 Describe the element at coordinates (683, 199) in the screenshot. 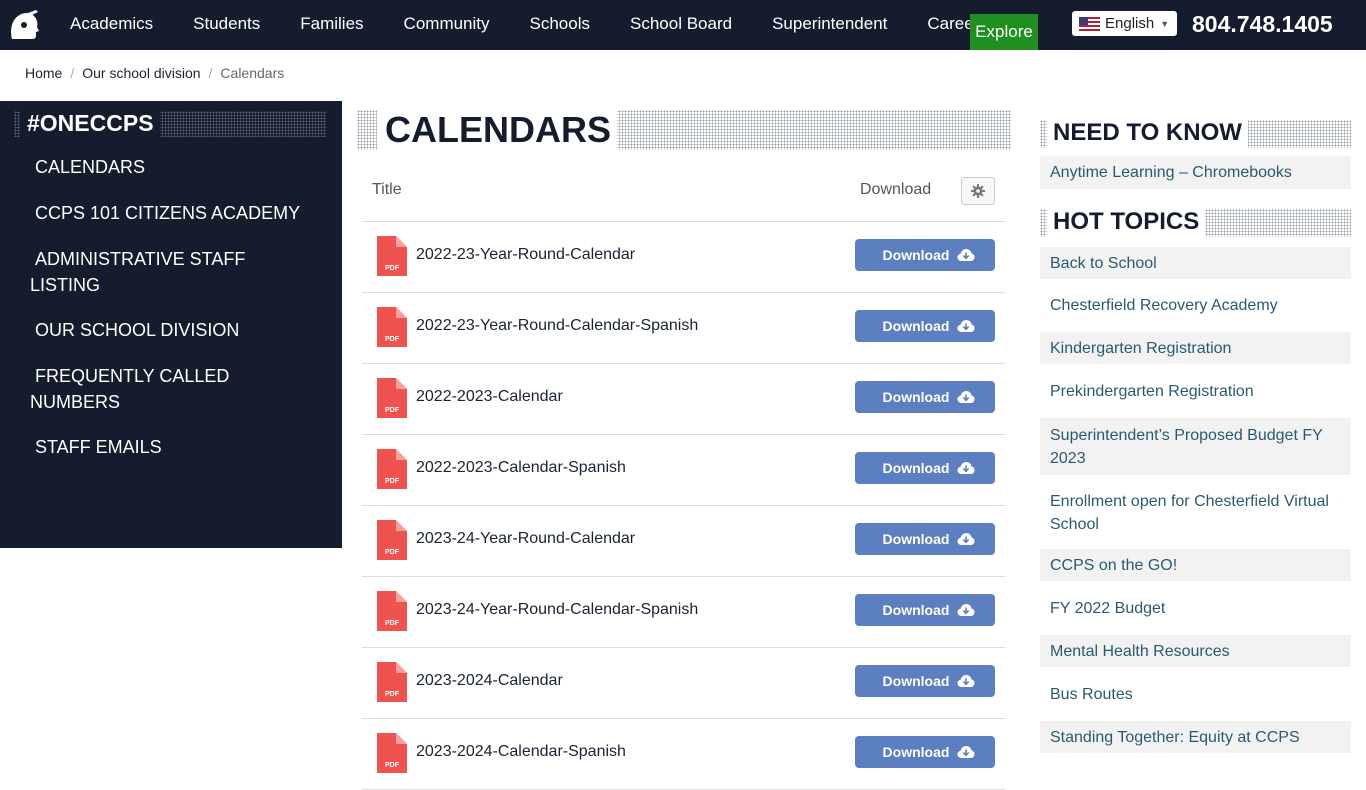

I see `files-table-header: Title Download` at that location.